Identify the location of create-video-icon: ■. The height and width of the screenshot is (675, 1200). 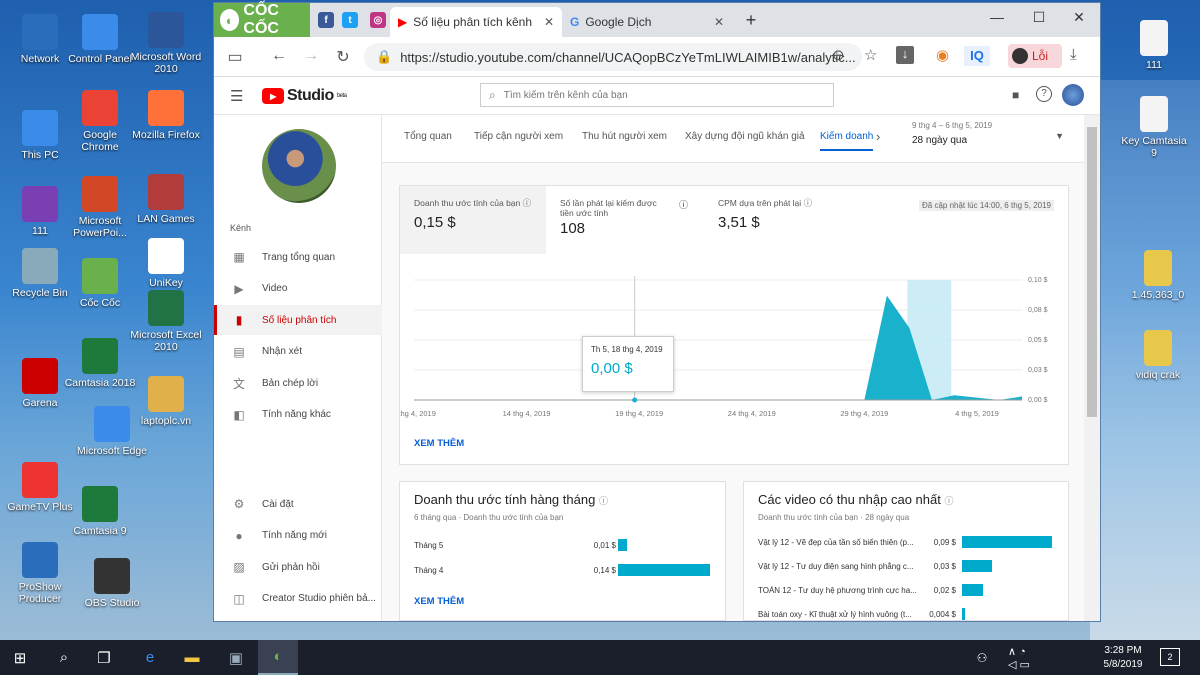
(1015, 95).